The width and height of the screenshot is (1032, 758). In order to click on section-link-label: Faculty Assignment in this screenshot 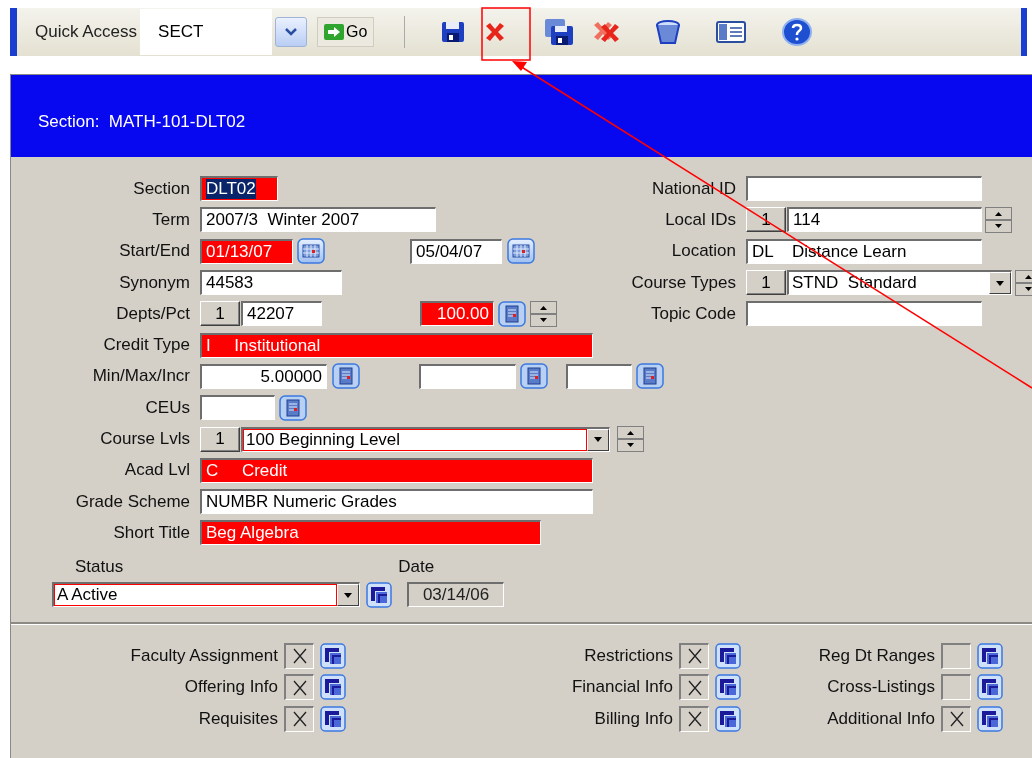, I will do `click(203, 655)`.